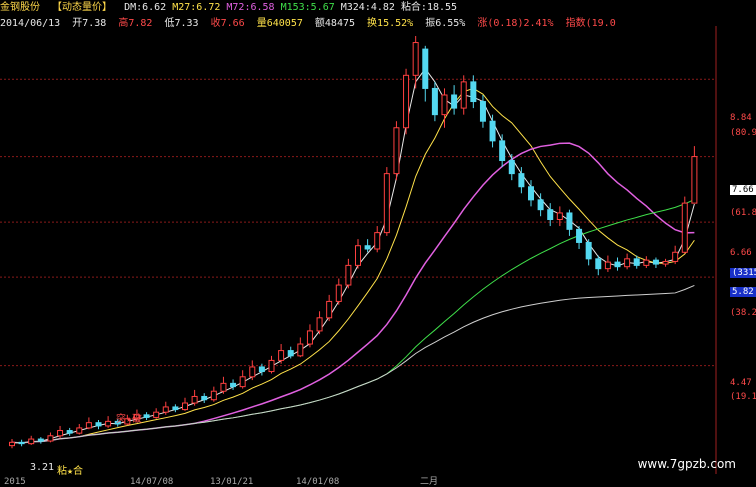  What do you see at coordinates (390, 23) in the screenshot?
I see `quote-turnover: 换15.52%` at bounding box center [390, 23].